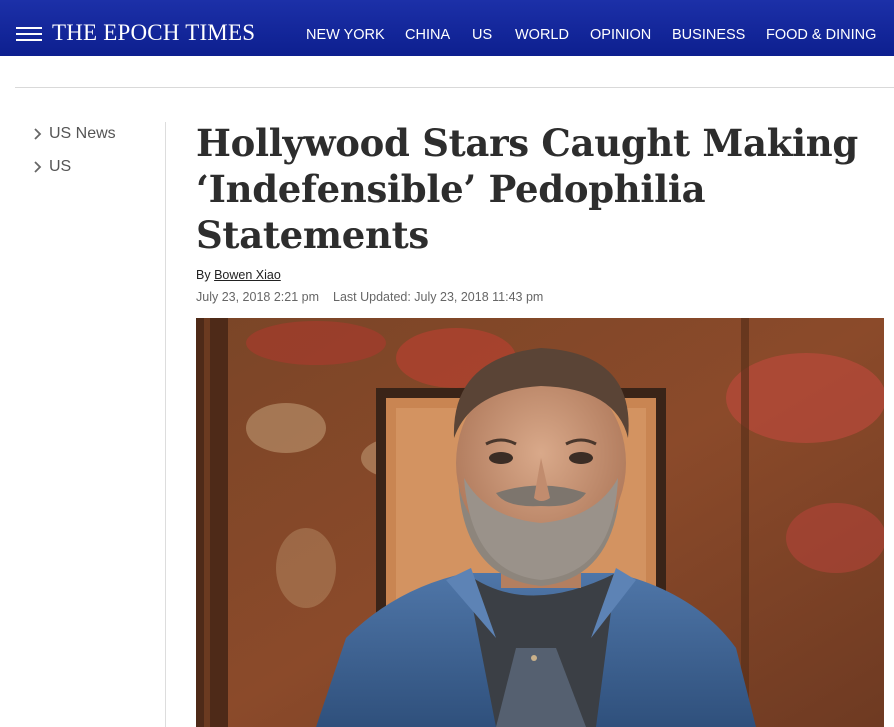  What do you see at coordinates (482, 35) in the screenshot?
I see `nav-item-us: US` at bounding box center [482, 35].